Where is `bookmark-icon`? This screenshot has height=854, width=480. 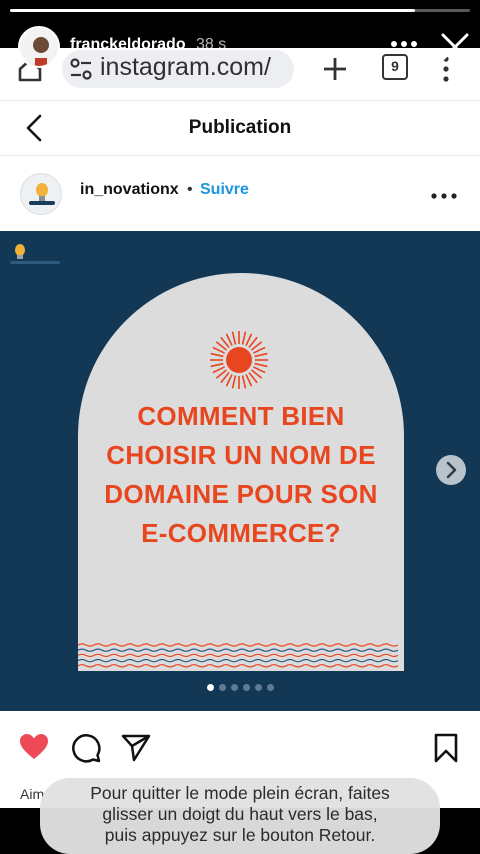
bookmark-icon is located at coordinates (446, 748).